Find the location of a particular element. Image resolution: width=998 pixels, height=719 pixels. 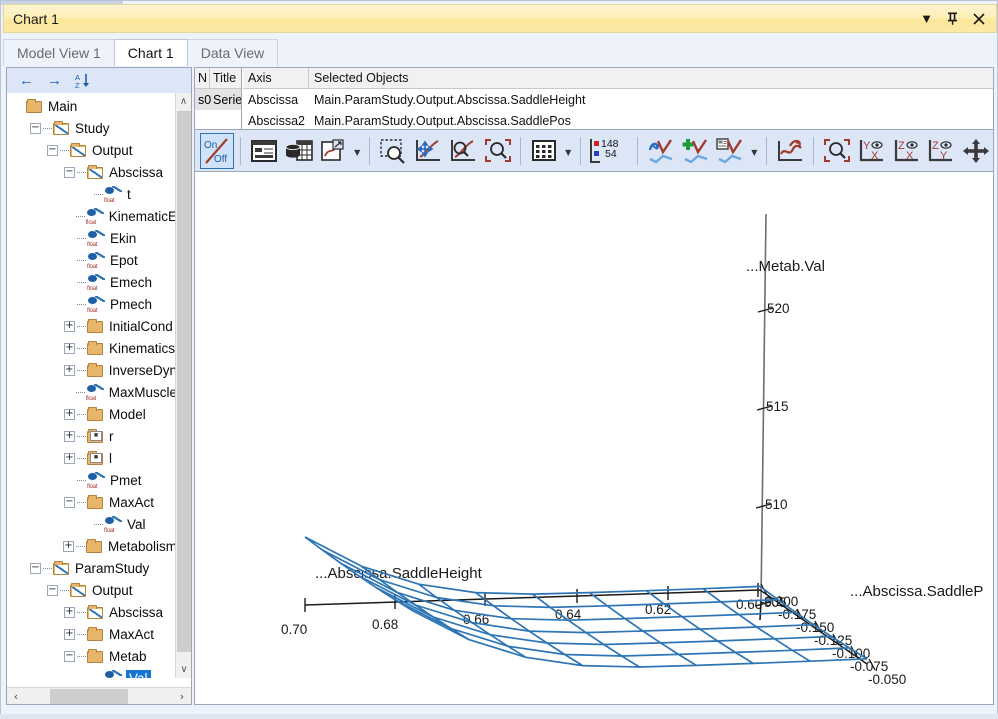

scroll-up-arrow: ∧ is located at coordinates (183, 101).